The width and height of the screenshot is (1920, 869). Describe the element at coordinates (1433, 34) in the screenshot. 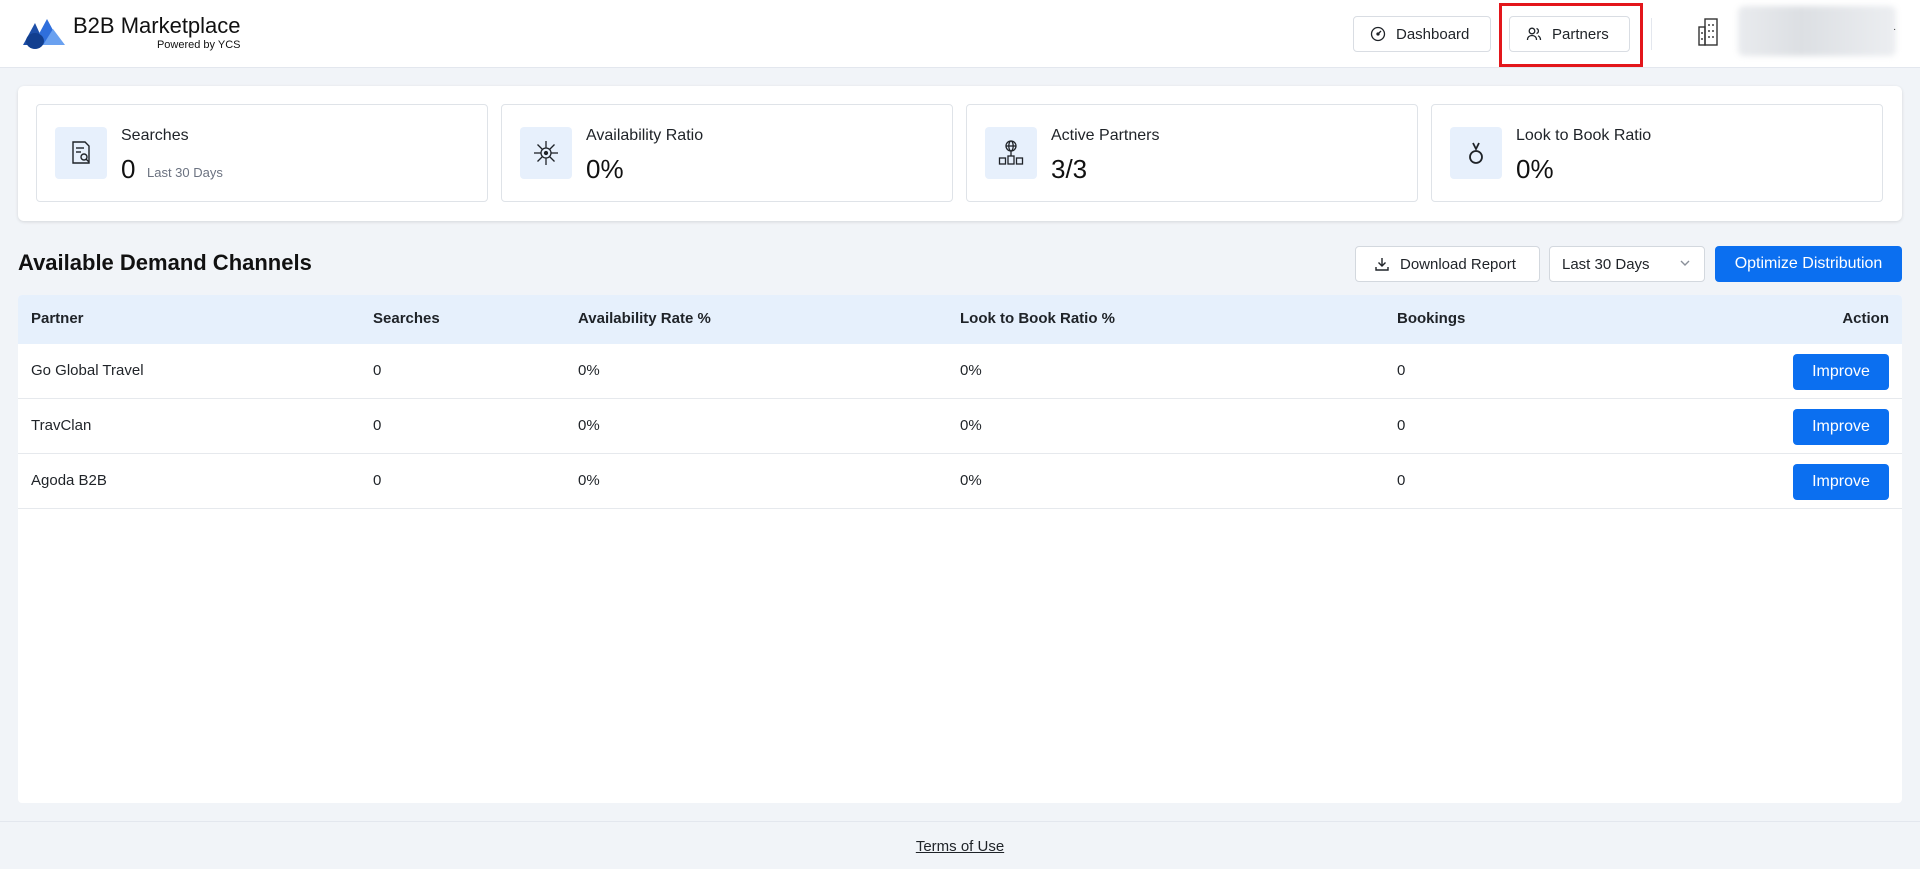

I see `nav-dashboard-label: Dashboard` at that location.